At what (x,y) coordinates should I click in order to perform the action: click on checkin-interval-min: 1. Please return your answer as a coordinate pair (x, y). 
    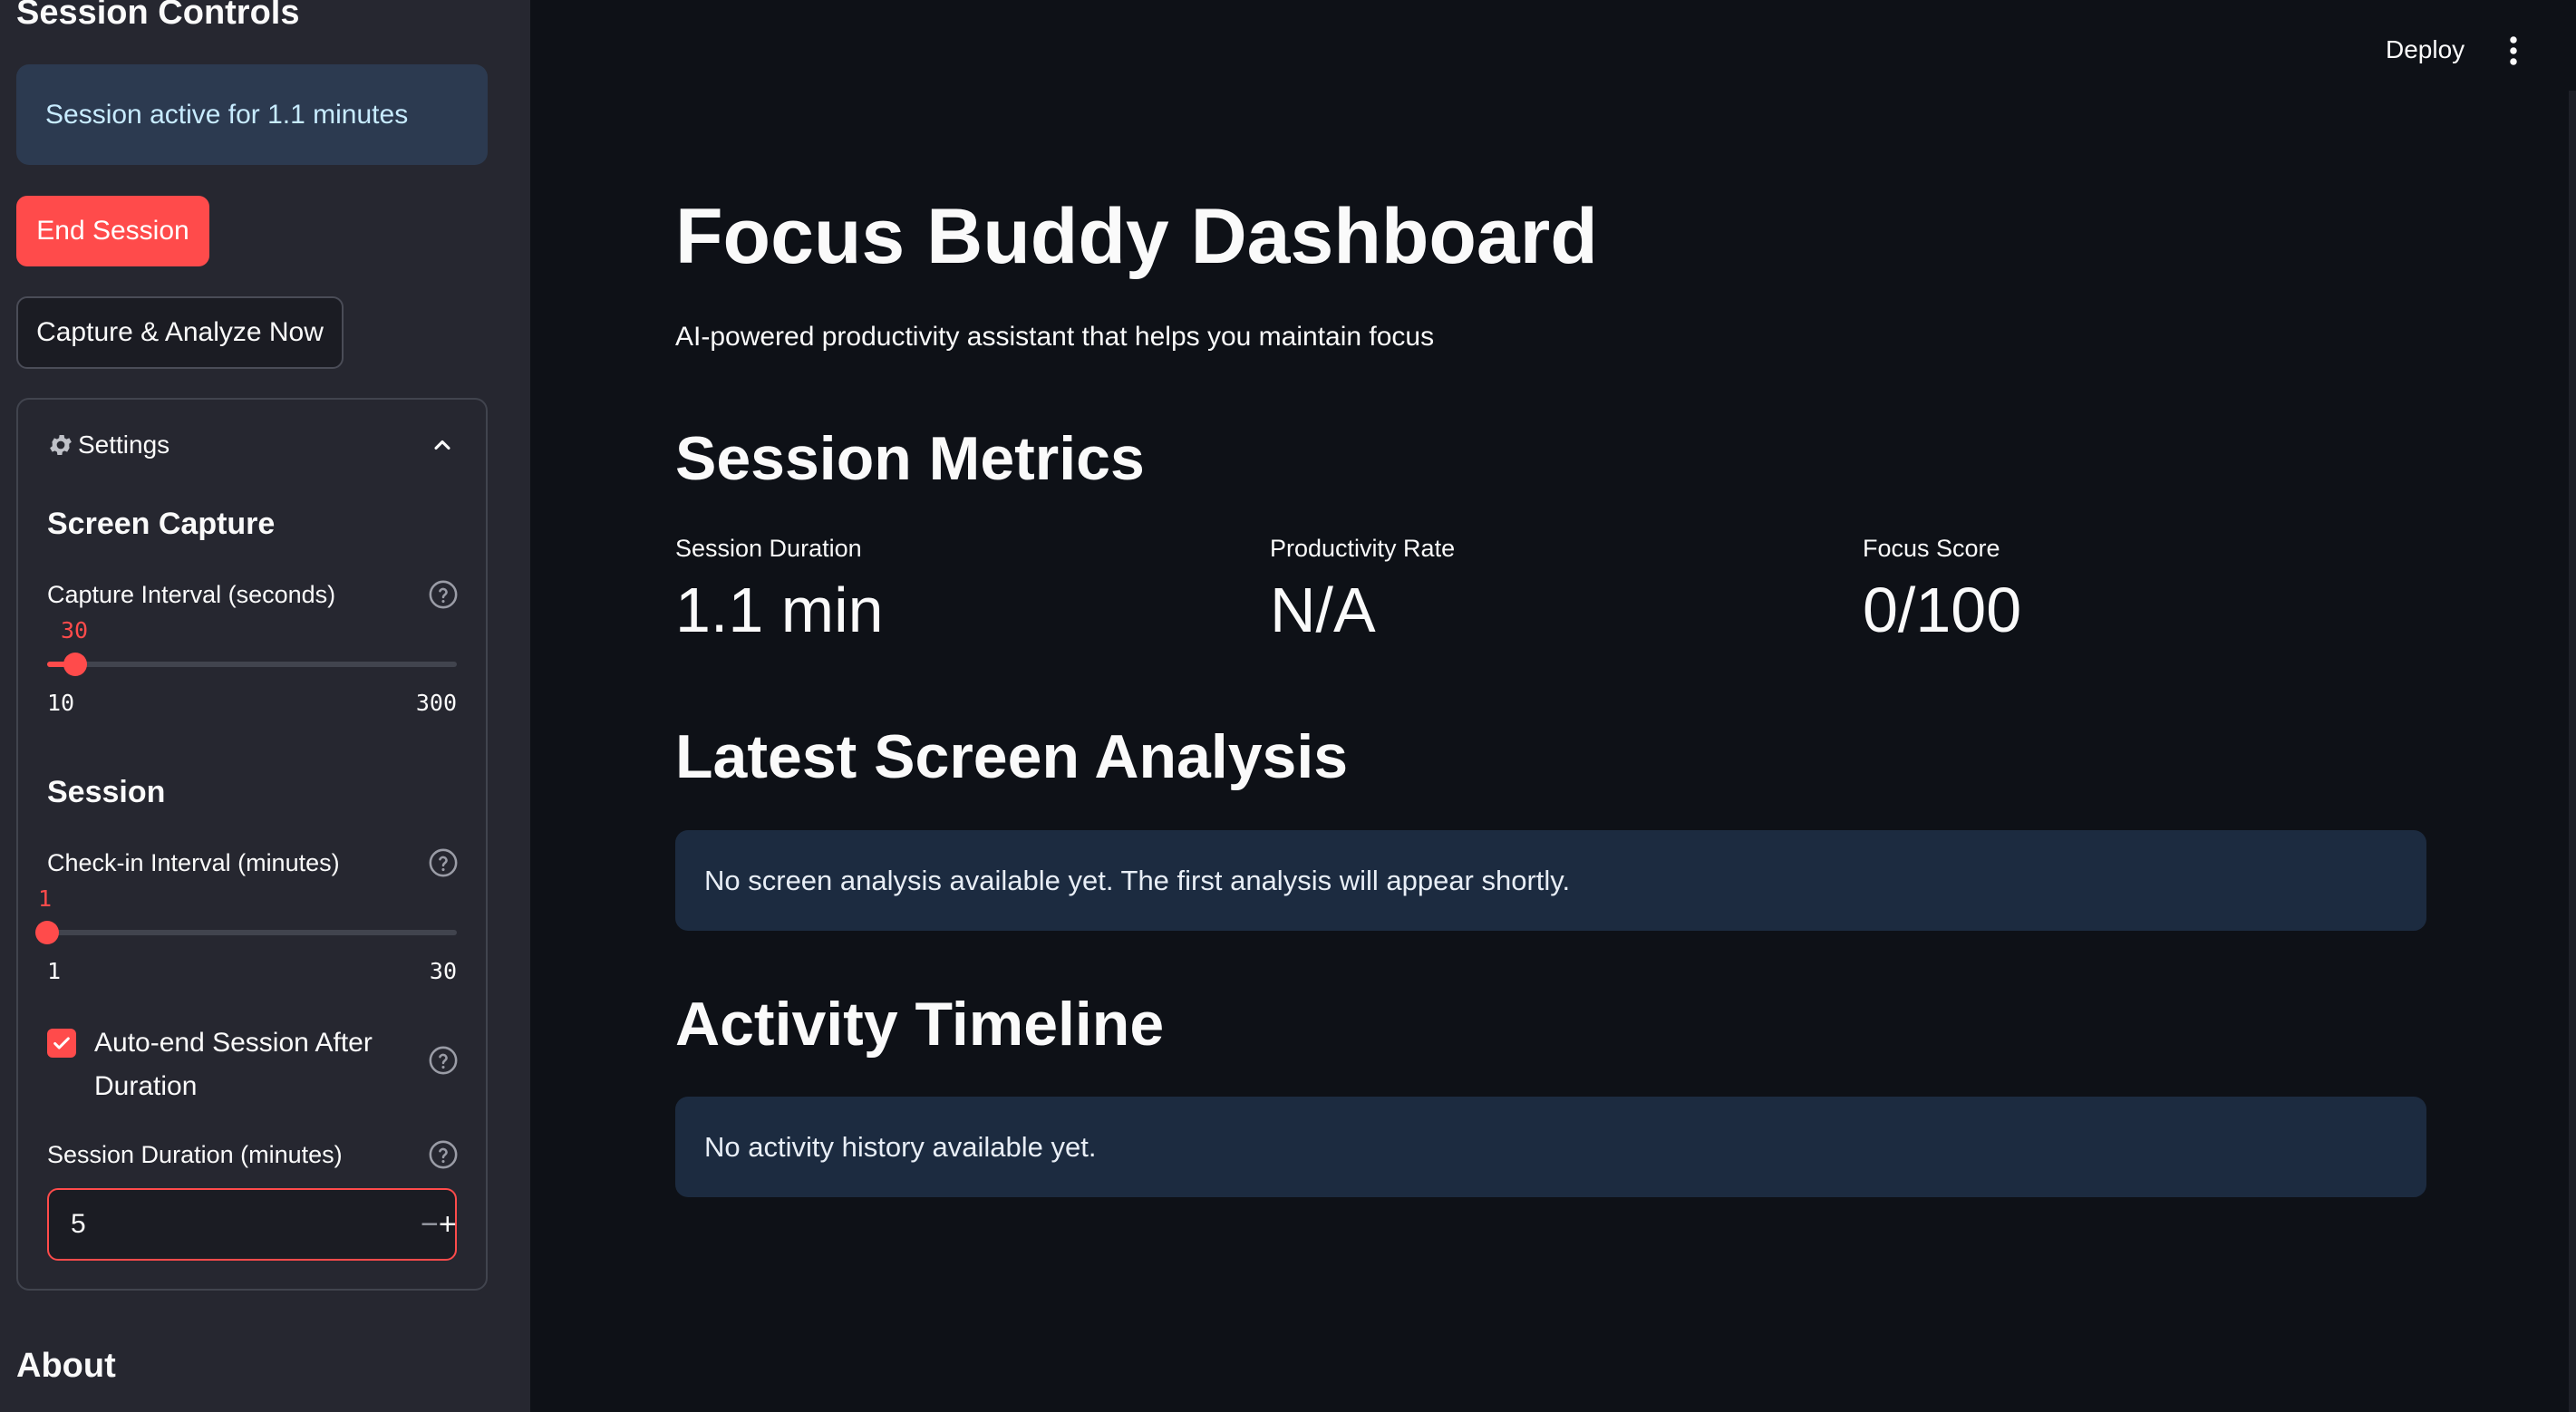
    Looking at the image, I should click on (54, 971).